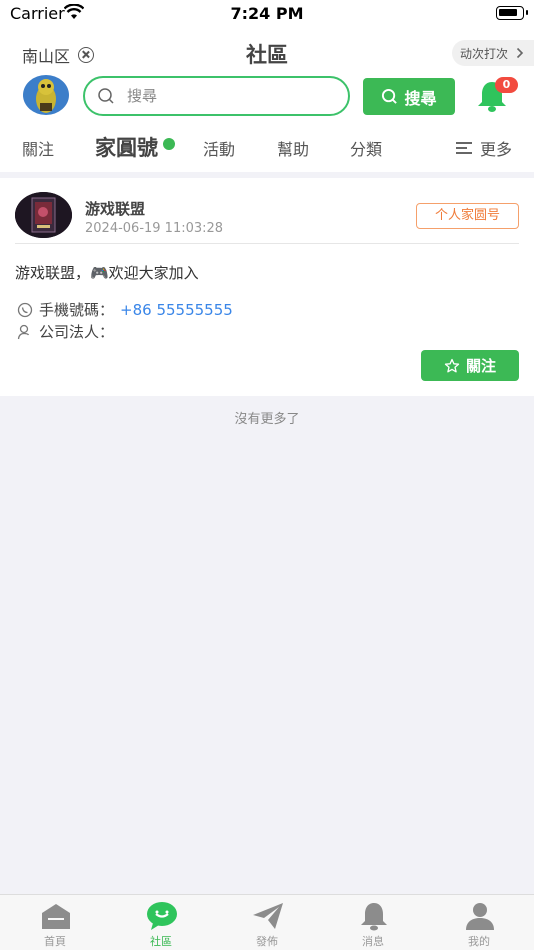 The image size is (534, 950). Describe the element at coordinates (161, 941) in the screenshot. I see `tabbar-community-label: 社區` at that location.